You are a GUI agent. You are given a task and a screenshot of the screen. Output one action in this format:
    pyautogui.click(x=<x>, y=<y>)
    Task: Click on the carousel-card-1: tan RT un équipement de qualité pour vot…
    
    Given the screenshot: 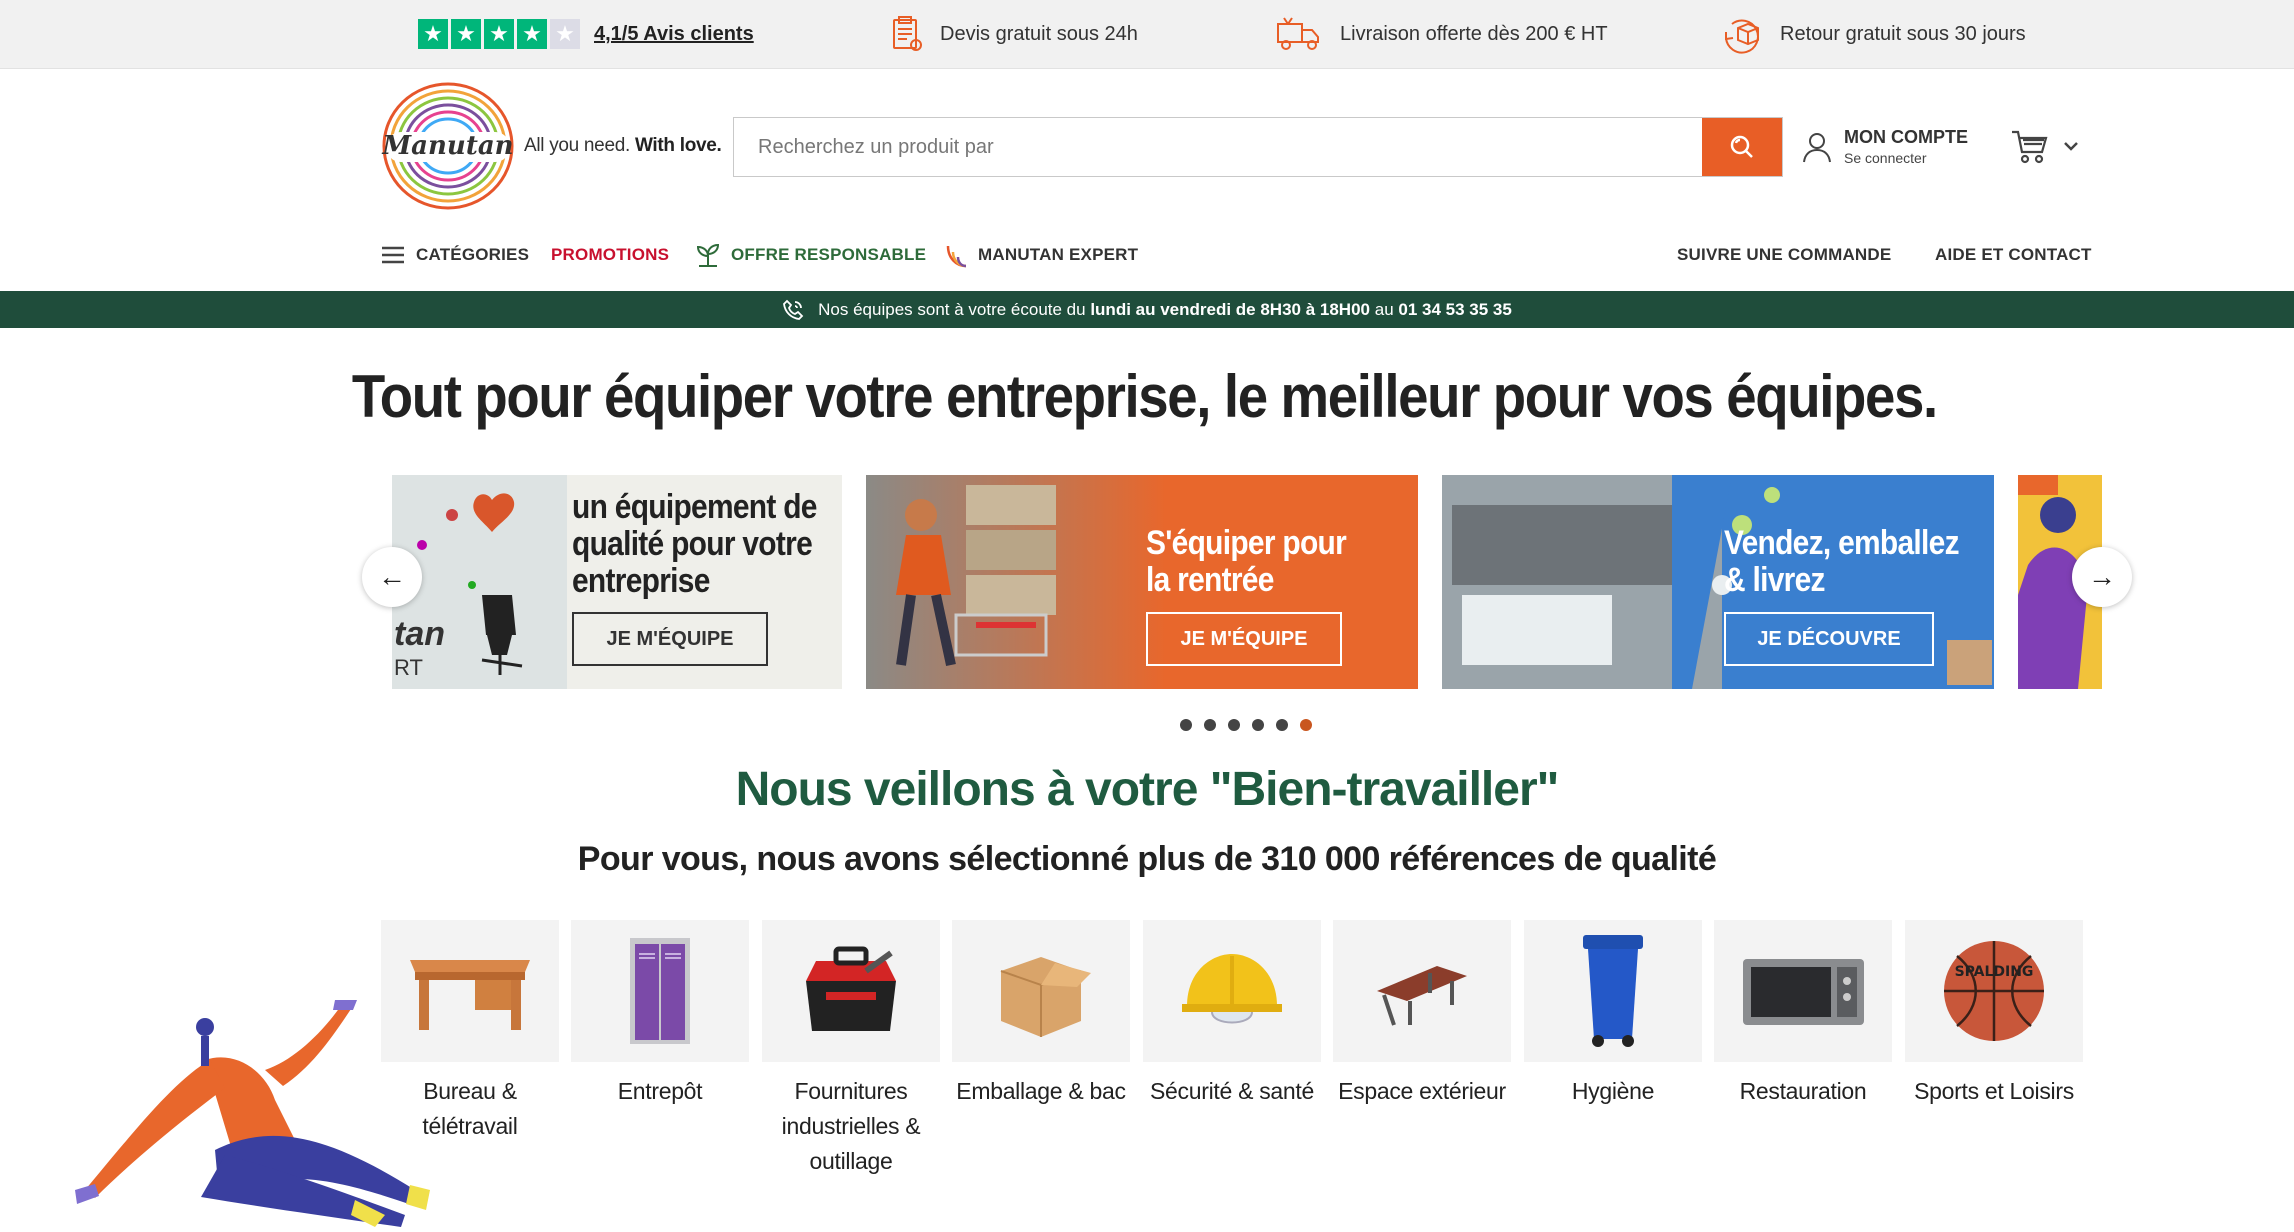 What is the action you would take?
    pyautogui.click(x=617, y=582)
    